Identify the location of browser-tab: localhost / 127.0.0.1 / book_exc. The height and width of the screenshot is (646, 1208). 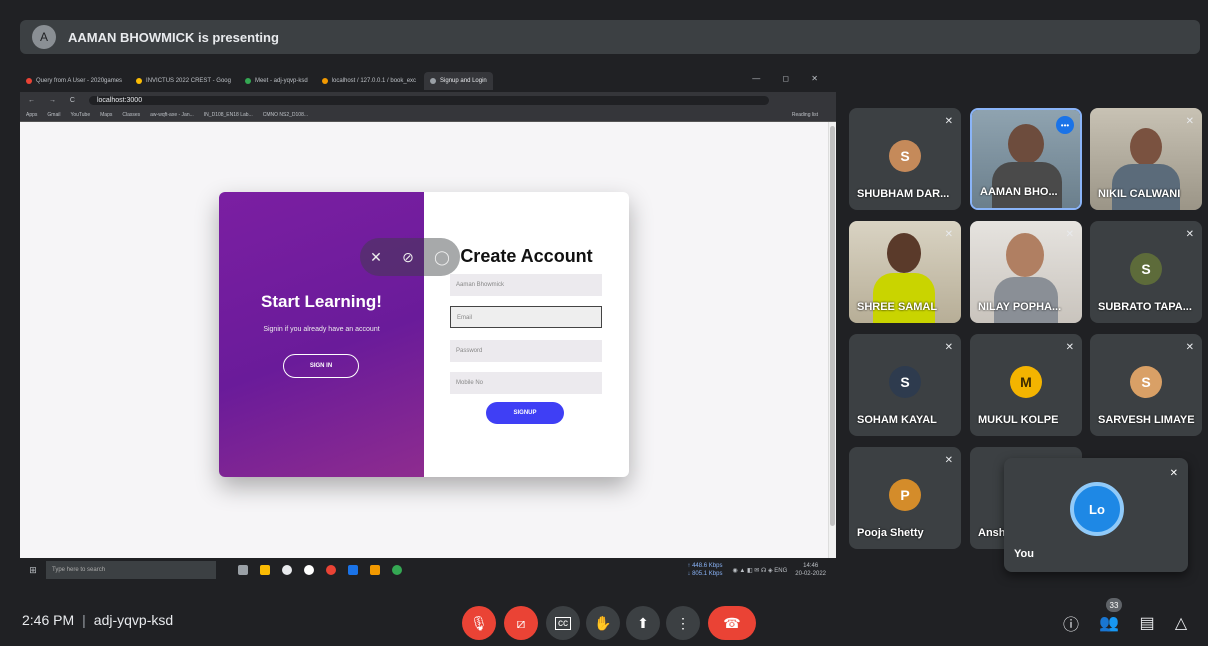
(369, 81).